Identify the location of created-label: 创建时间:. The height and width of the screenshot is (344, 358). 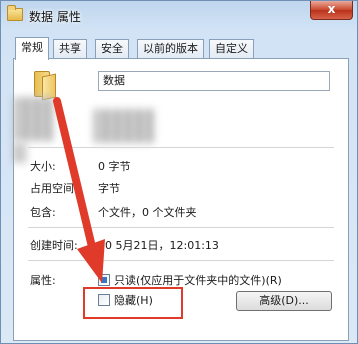
(54, 245).